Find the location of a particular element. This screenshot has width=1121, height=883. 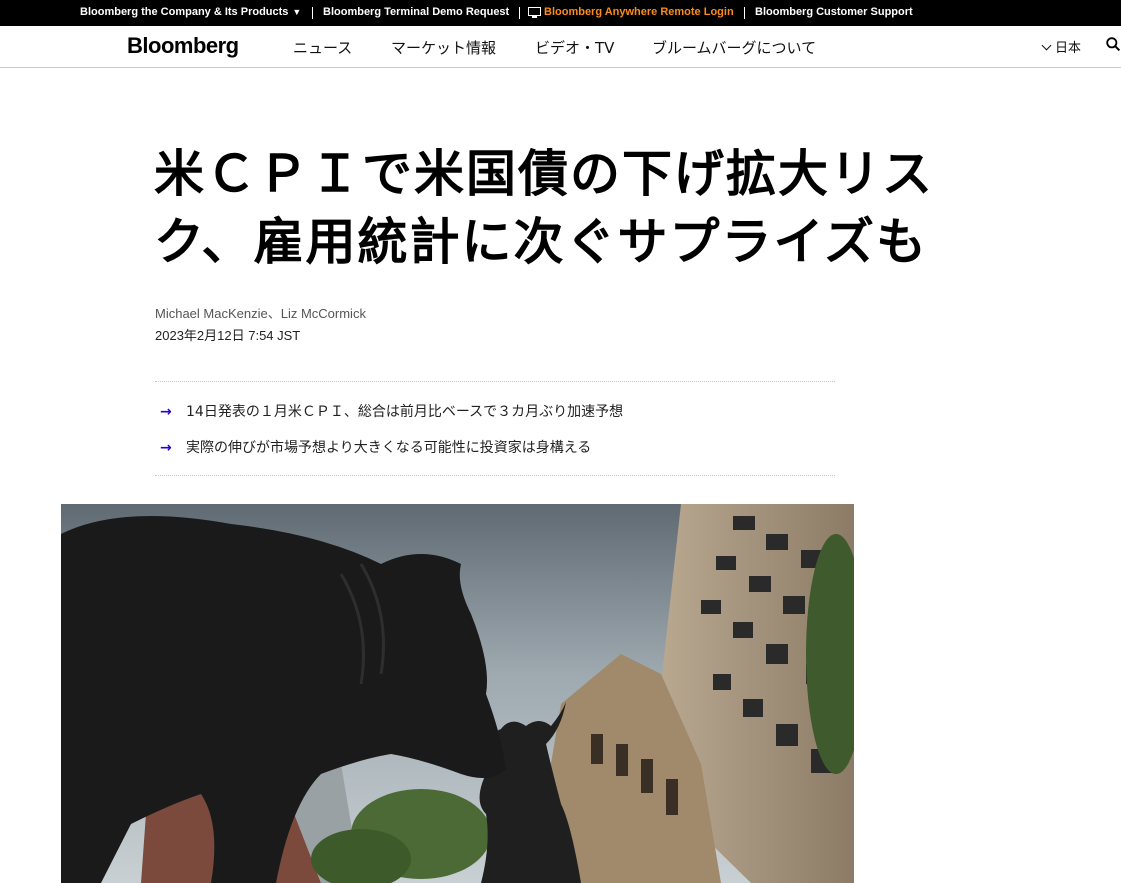

article-authors: Michael MacKenzie、Liz McCormick is located at coordinates (260, 312).